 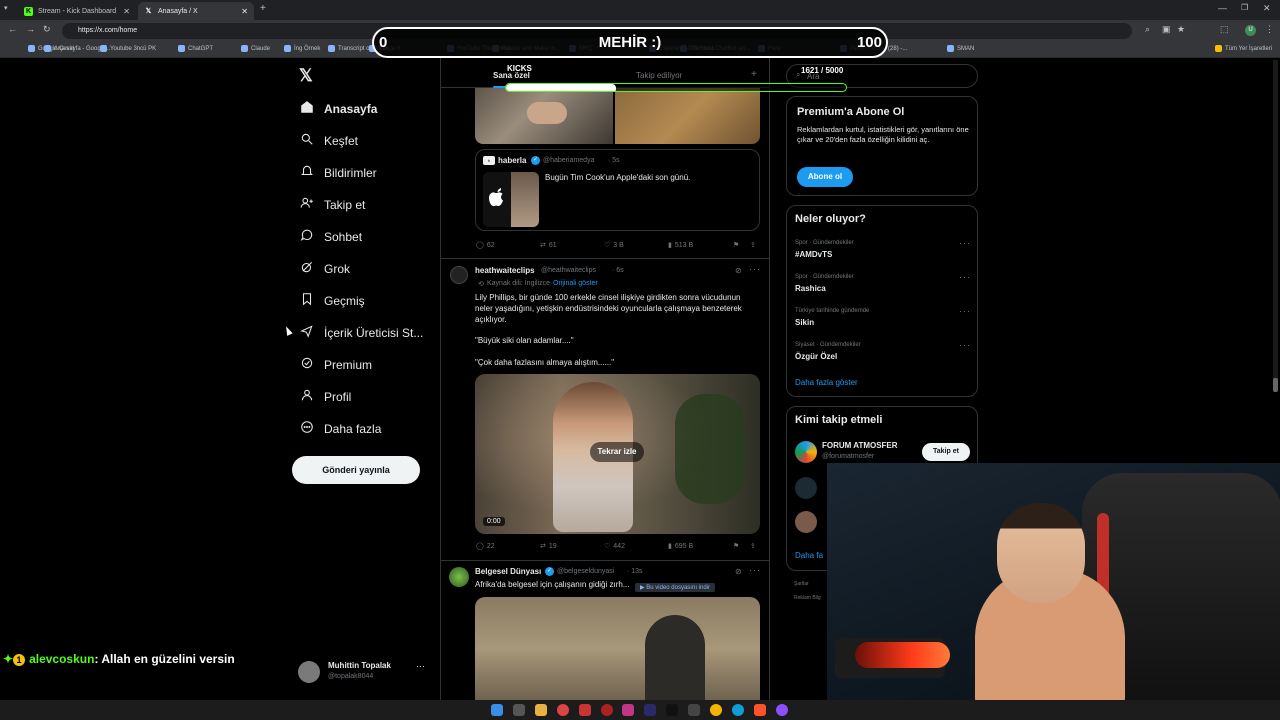 What do you see at coordinates (1166, 29) in the screenshot?
I see `cast-icon: ▣` at bounding box center [1166, 29].